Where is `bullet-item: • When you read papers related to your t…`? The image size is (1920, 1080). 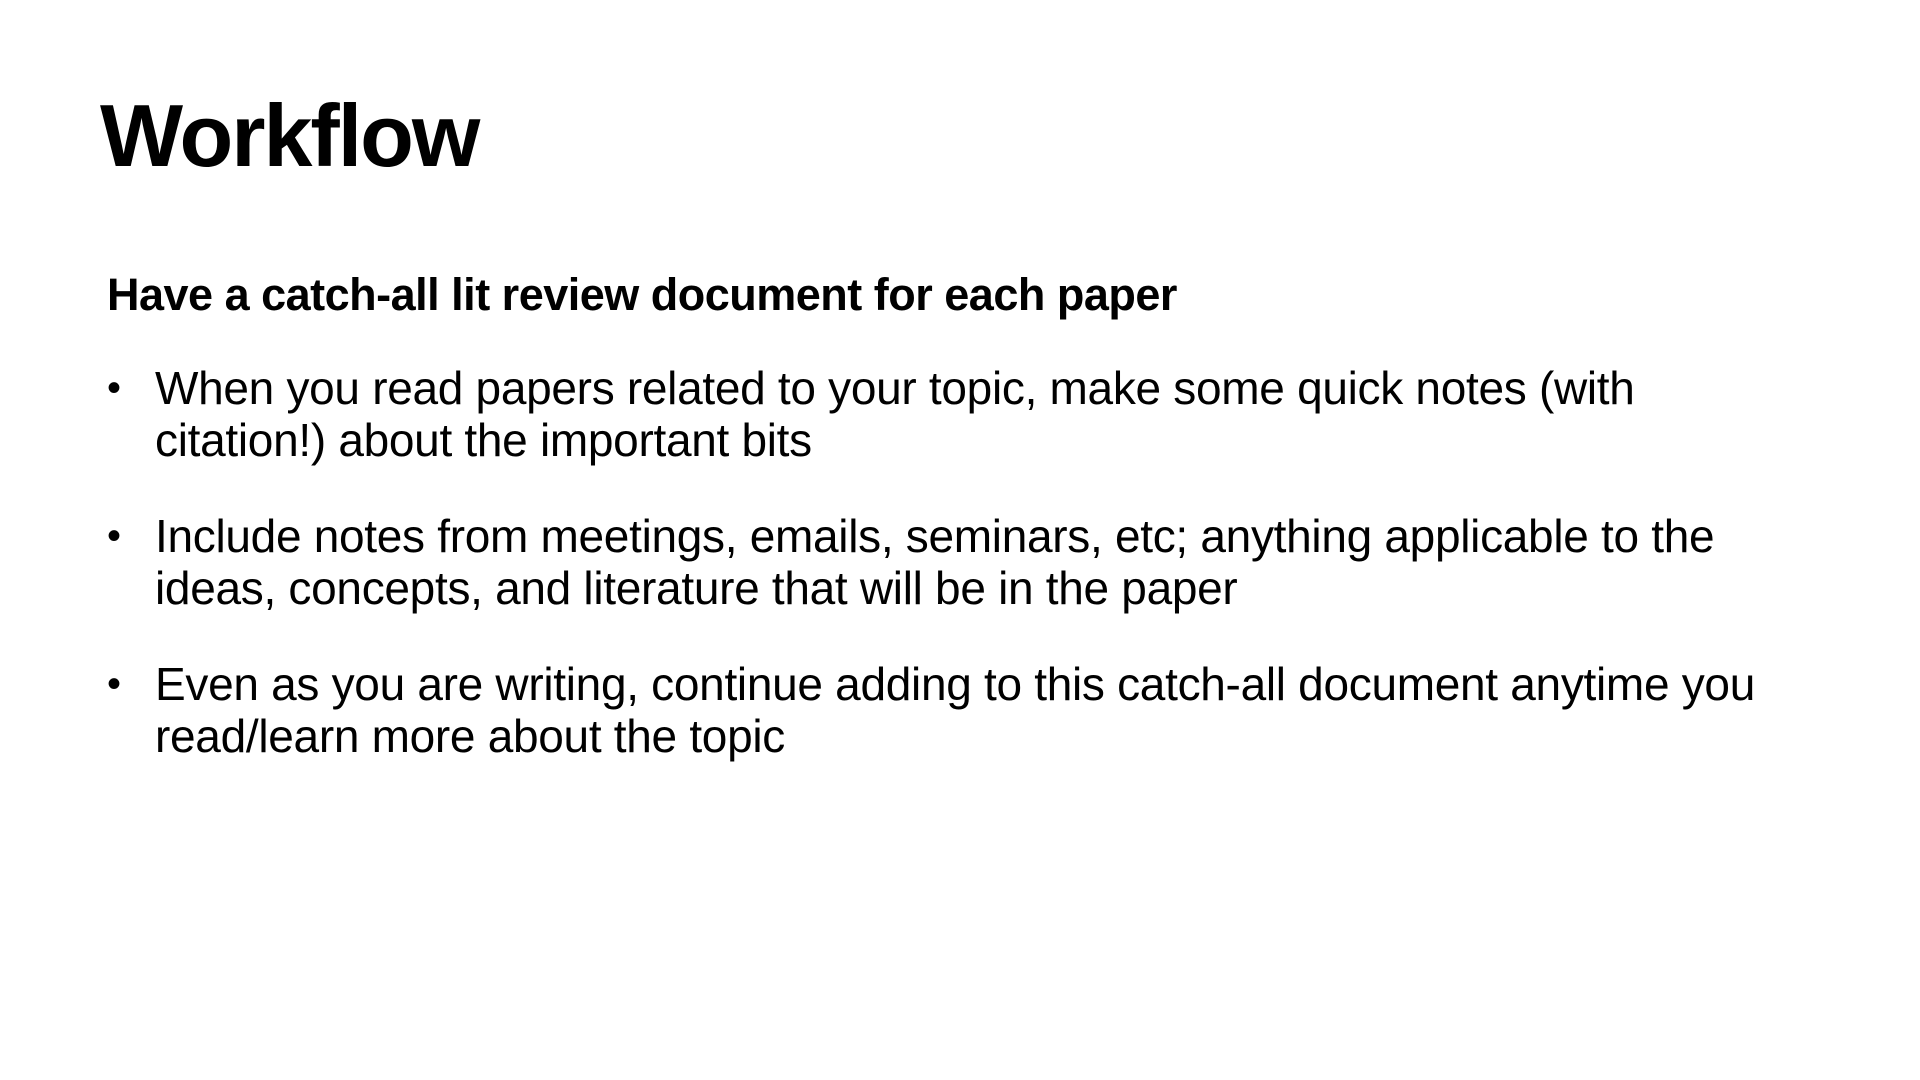
bullet-item: • When you read papers related to your t… is located at coordinates (957, 414).